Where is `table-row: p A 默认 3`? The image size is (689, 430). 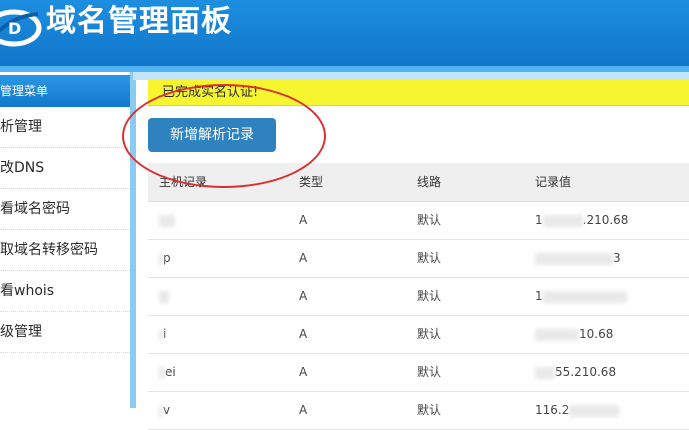
table-row: p A 默认 3 is located at coordinates (418, 259).